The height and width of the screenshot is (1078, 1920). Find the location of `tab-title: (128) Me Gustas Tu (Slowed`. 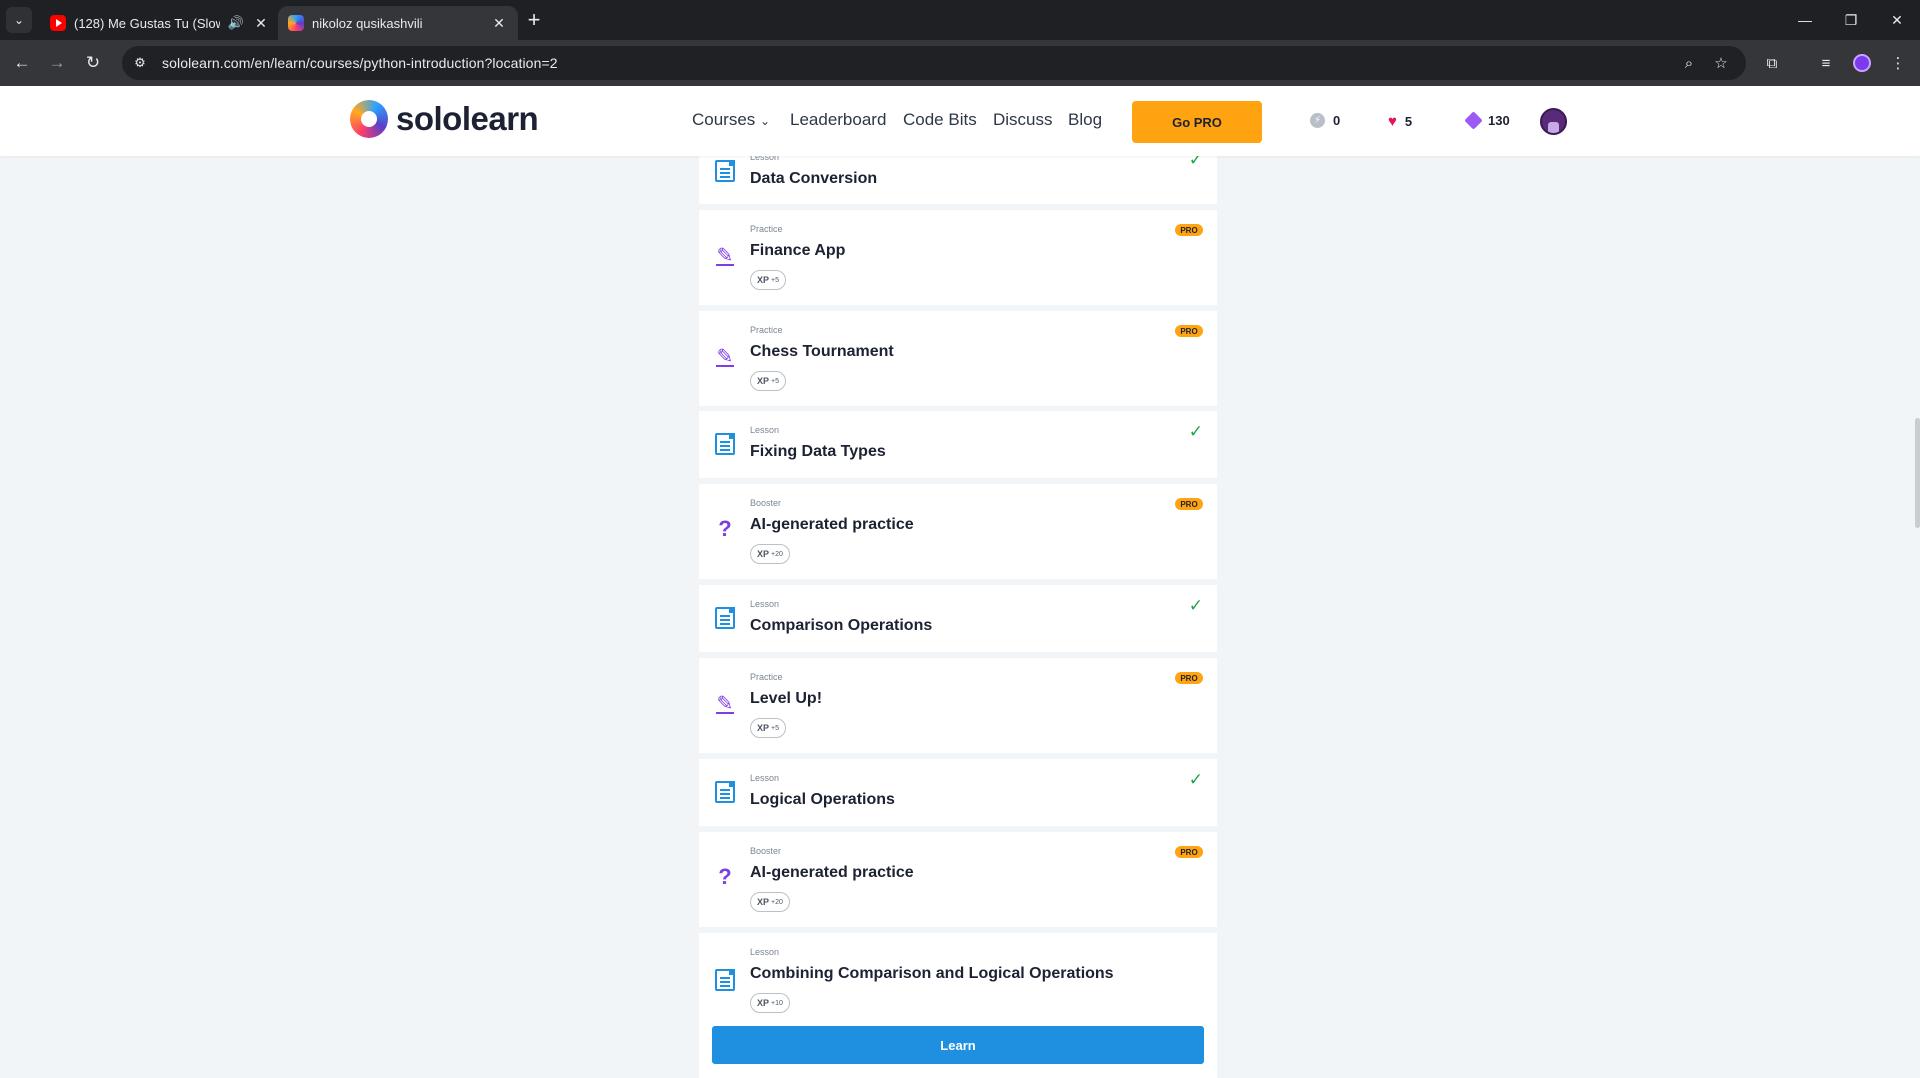

tab-title: (128) Me Gustas Tu (Slowed is located at coordinates (147, 23).